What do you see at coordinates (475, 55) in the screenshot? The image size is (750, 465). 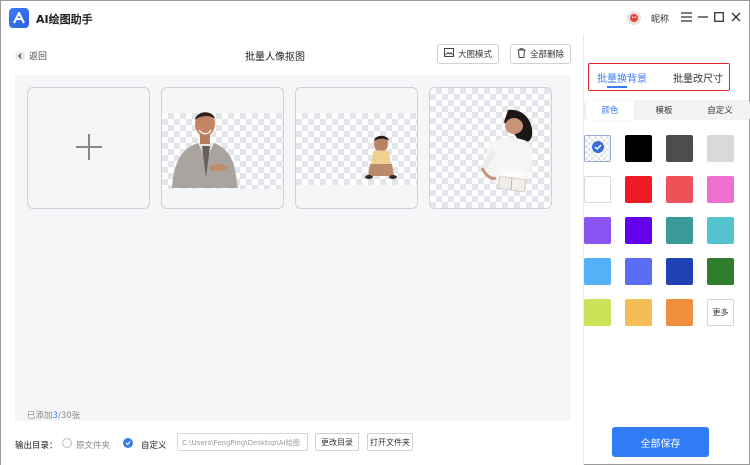 I see `large-mode-label: 大图模式` at bounding box center [475, 55].